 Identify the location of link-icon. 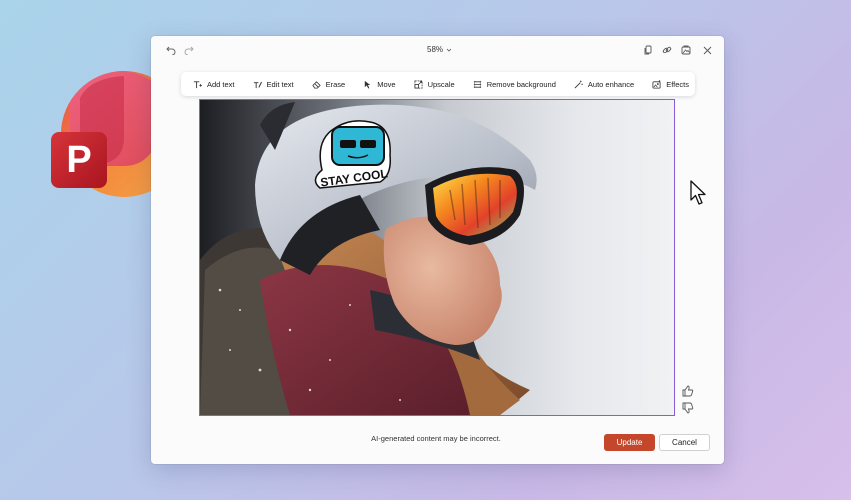
(667, 50).